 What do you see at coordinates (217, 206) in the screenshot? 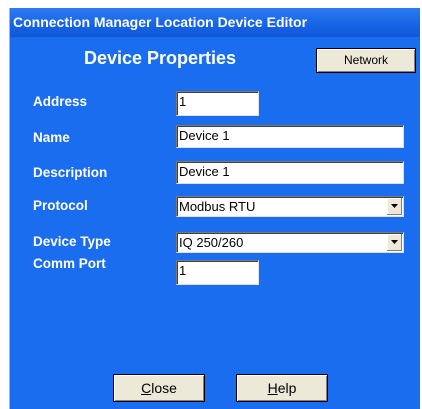
I see `protocol-value: Modbus RTU` at bounding box center [217, 206].